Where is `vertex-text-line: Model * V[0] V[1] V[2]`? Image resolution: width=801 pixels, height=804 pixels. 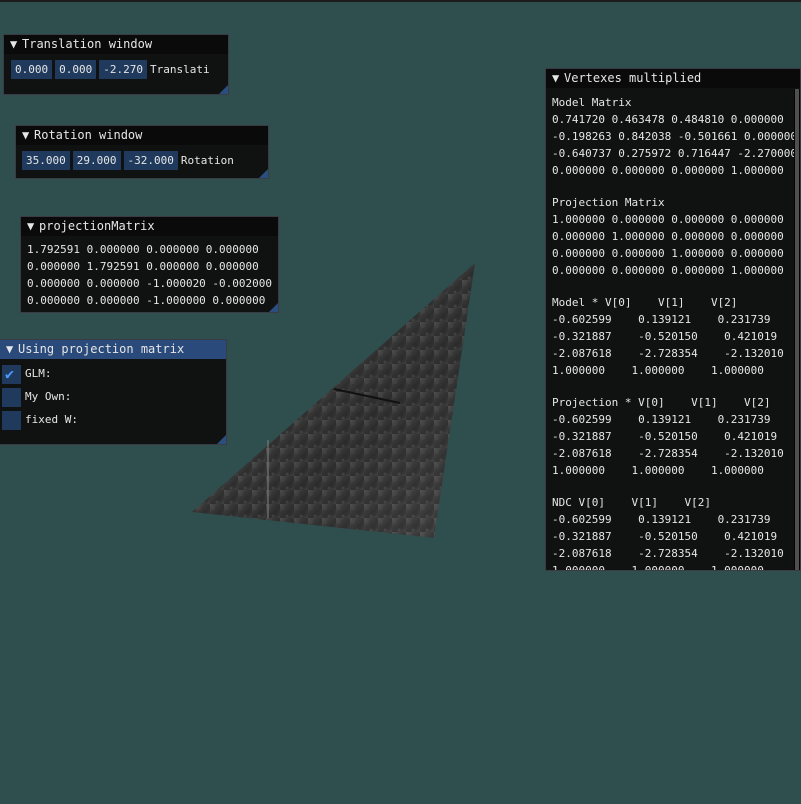
vertex-text-line: Model * V[0] V[1] V[2] is located at coordinates (645, 302).